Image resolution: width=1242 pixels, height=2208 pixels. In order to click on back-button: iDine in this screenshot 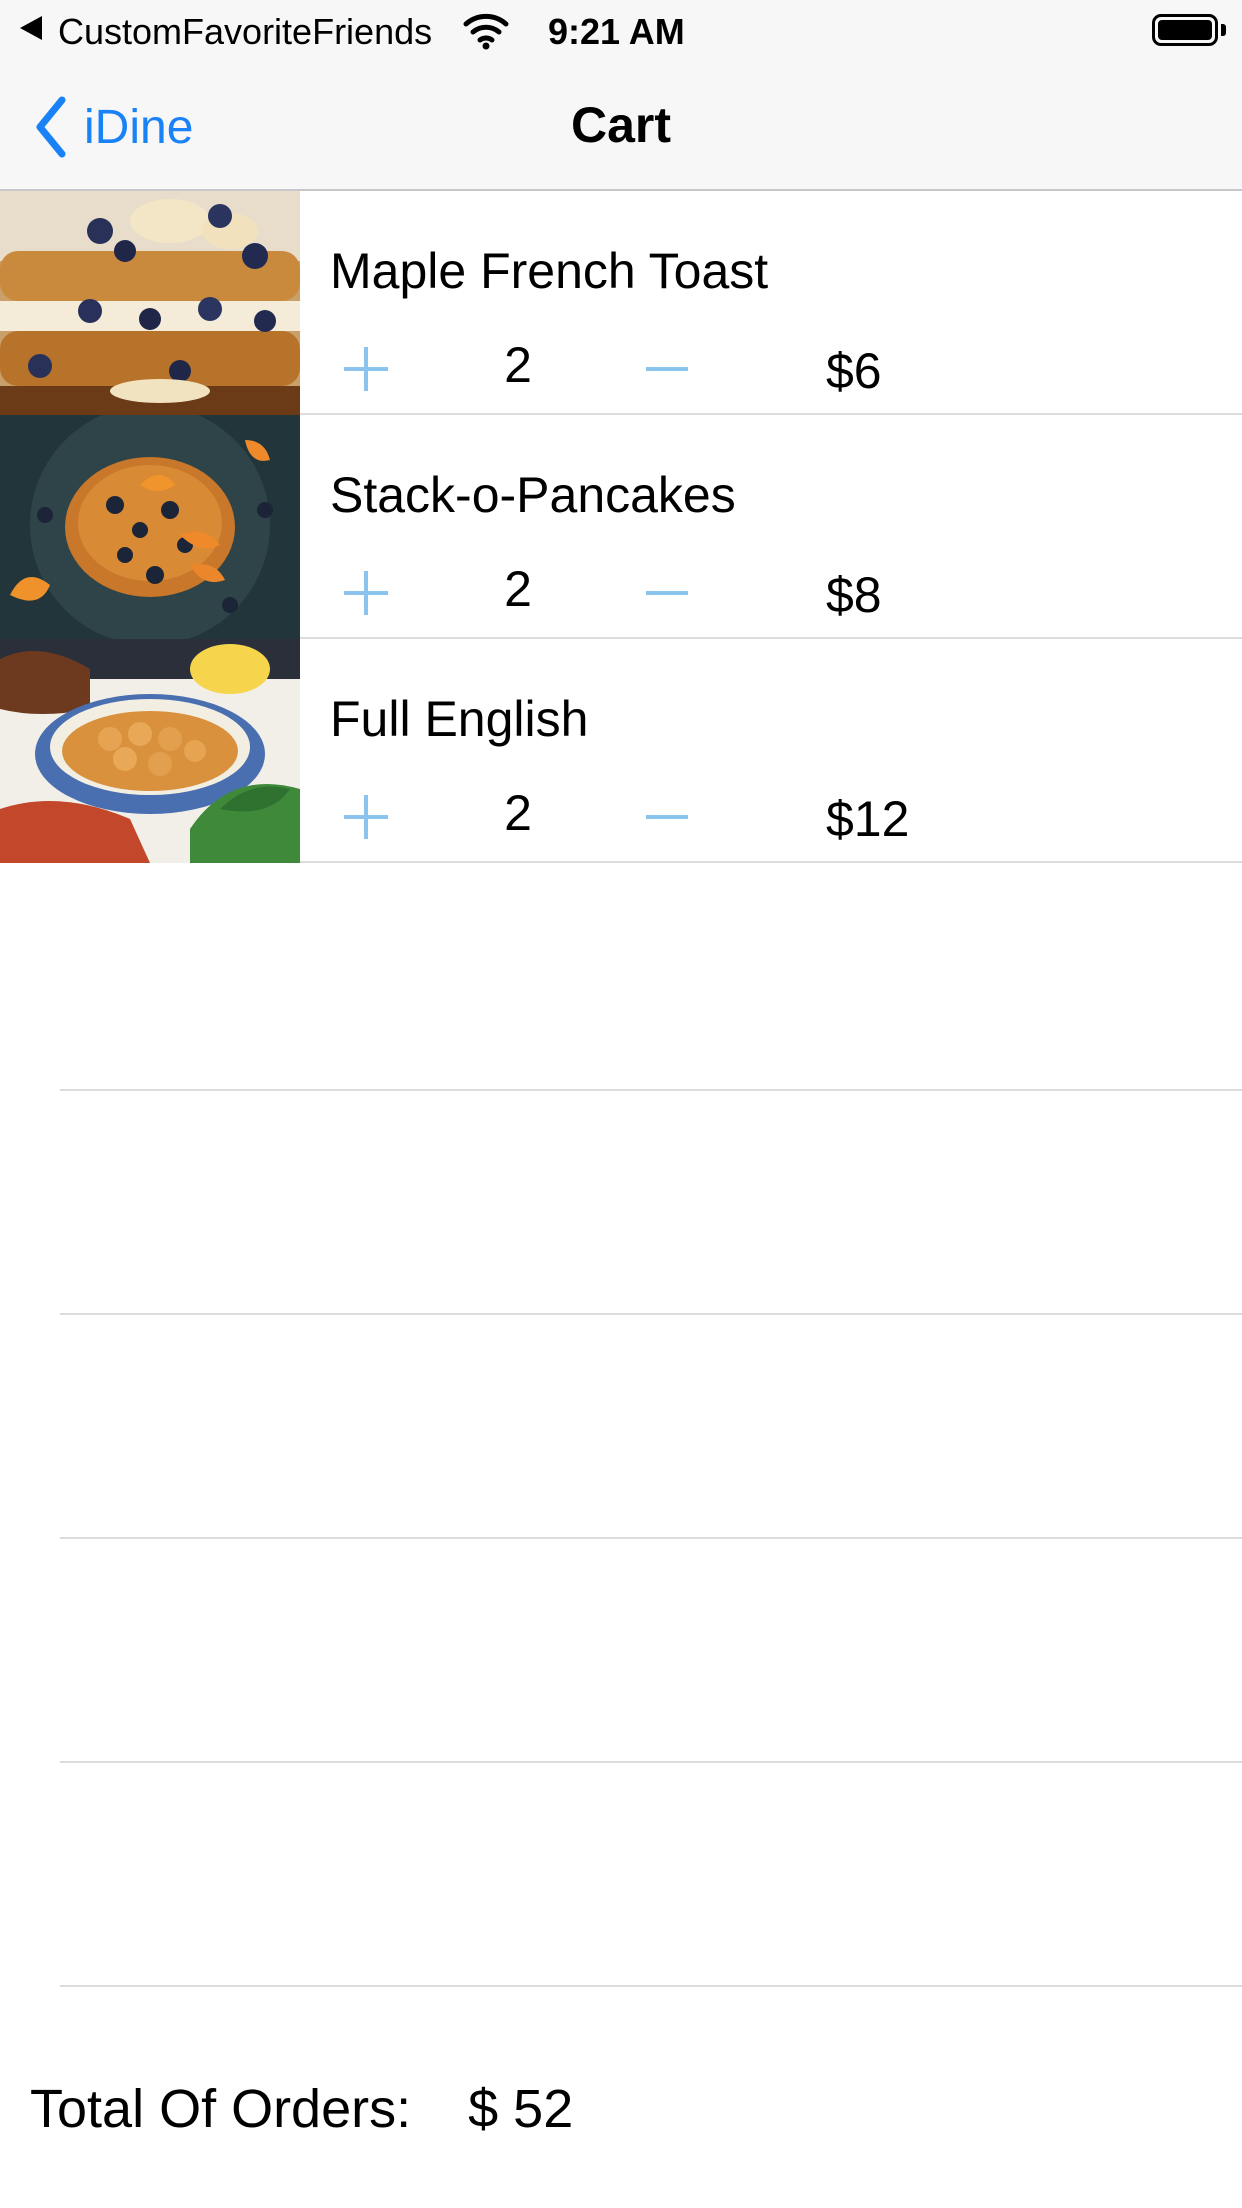, I will do `click(111, 127)`.